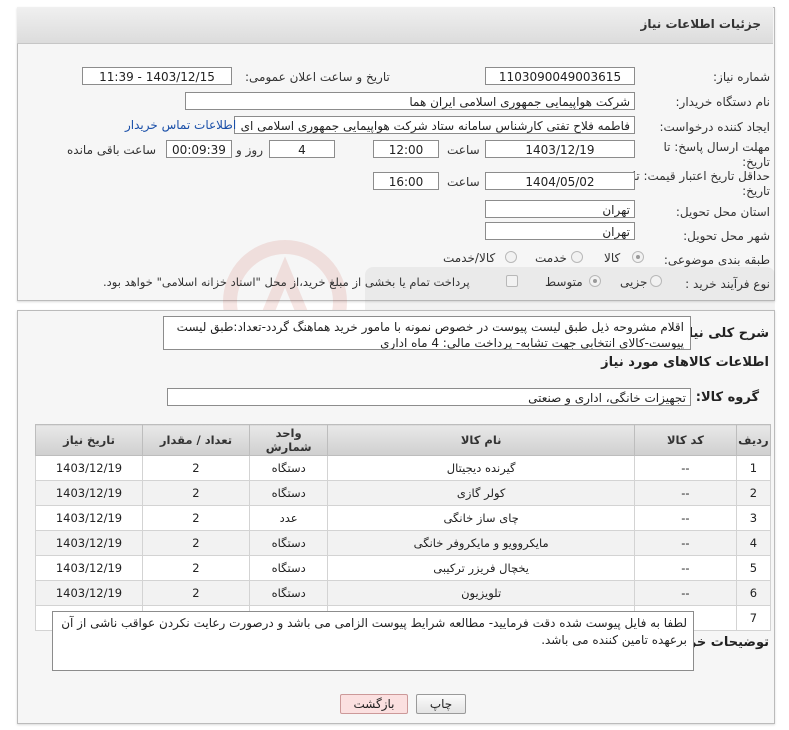  Describe the element at coordinates (727, 397) in the screenshot. I see `goods-group-label: گروه کالا:` at that location.